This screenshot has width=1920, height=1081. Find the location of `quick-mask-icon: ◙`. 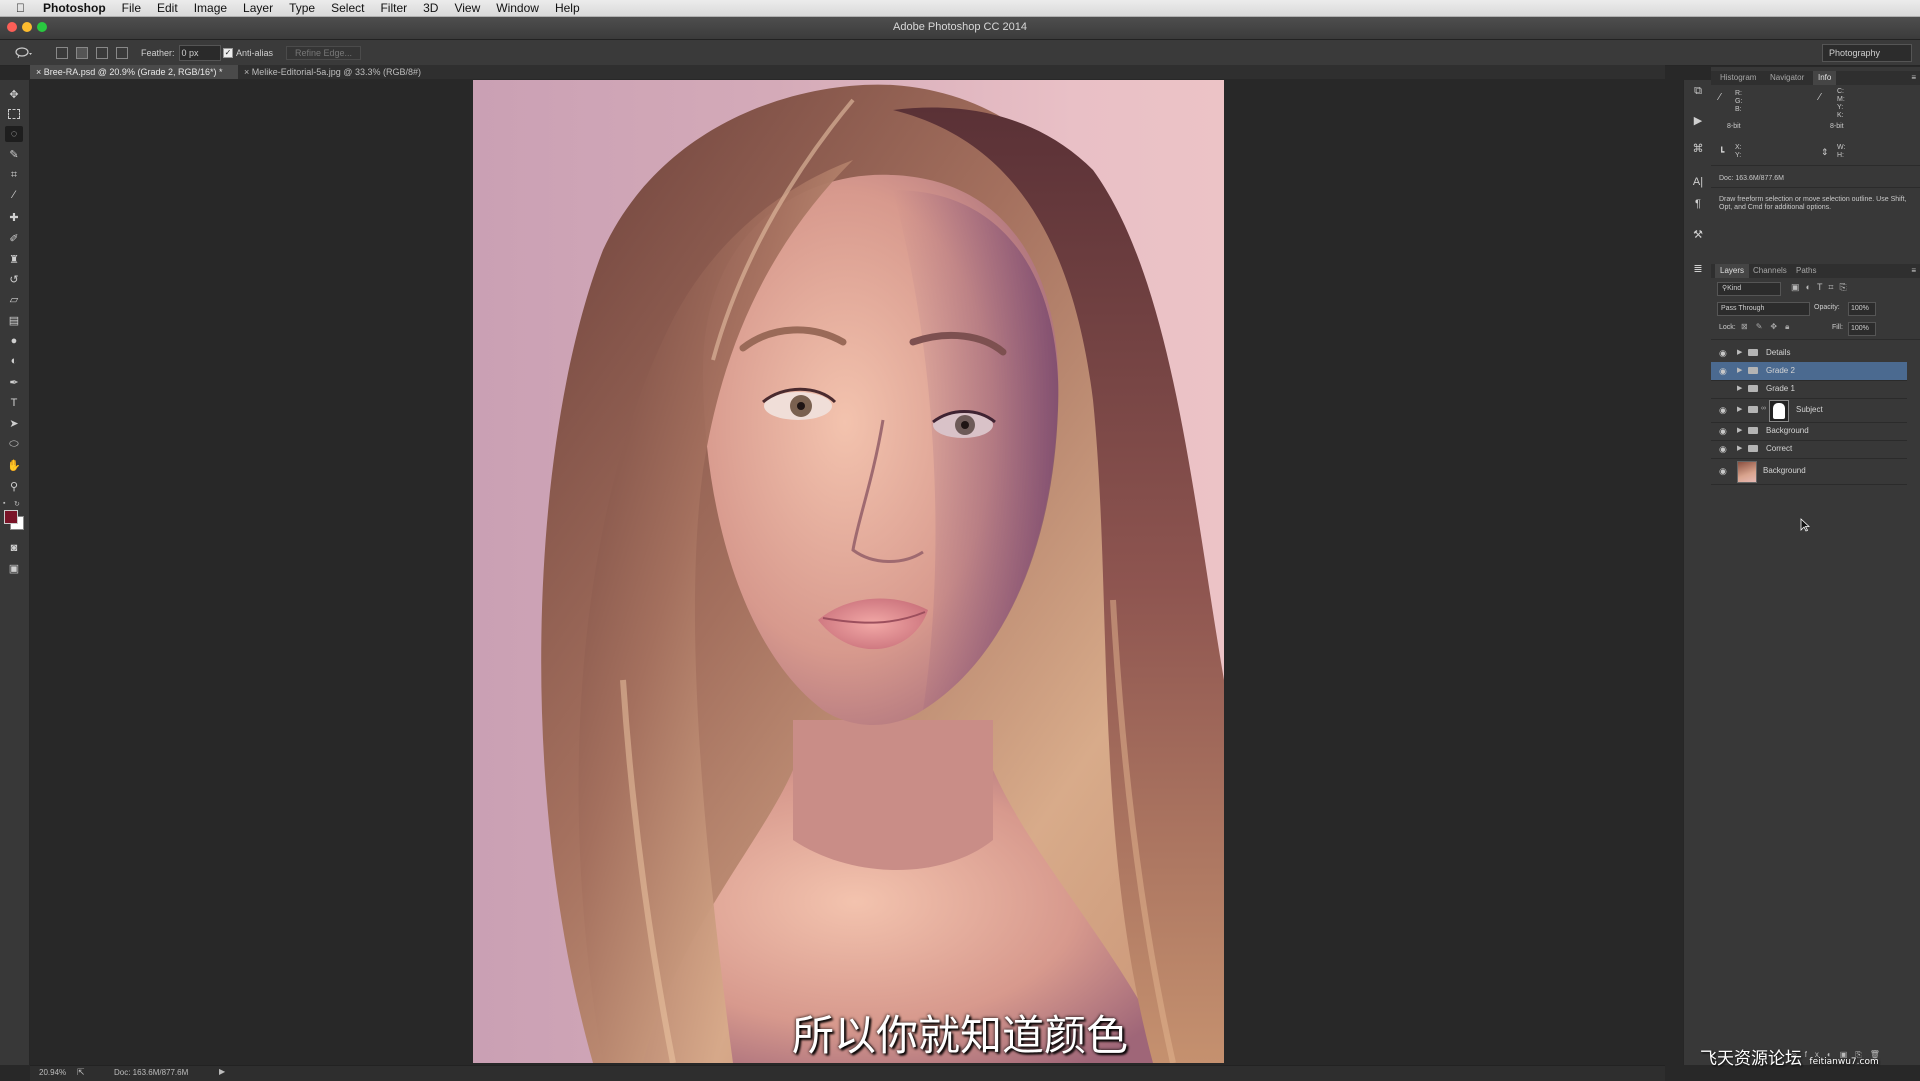

quick-mask-icon: ◙ is located at coordinates (14, 548).